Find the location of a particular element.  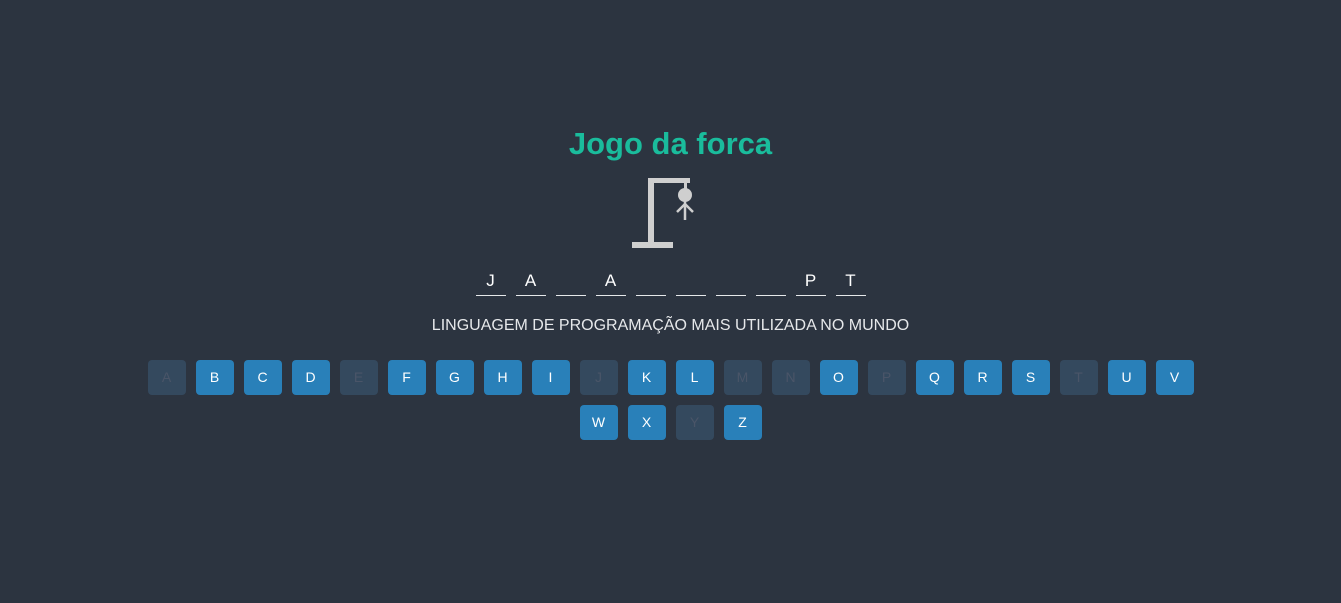

letter-key-a: A is located at coordinates (166, 377).